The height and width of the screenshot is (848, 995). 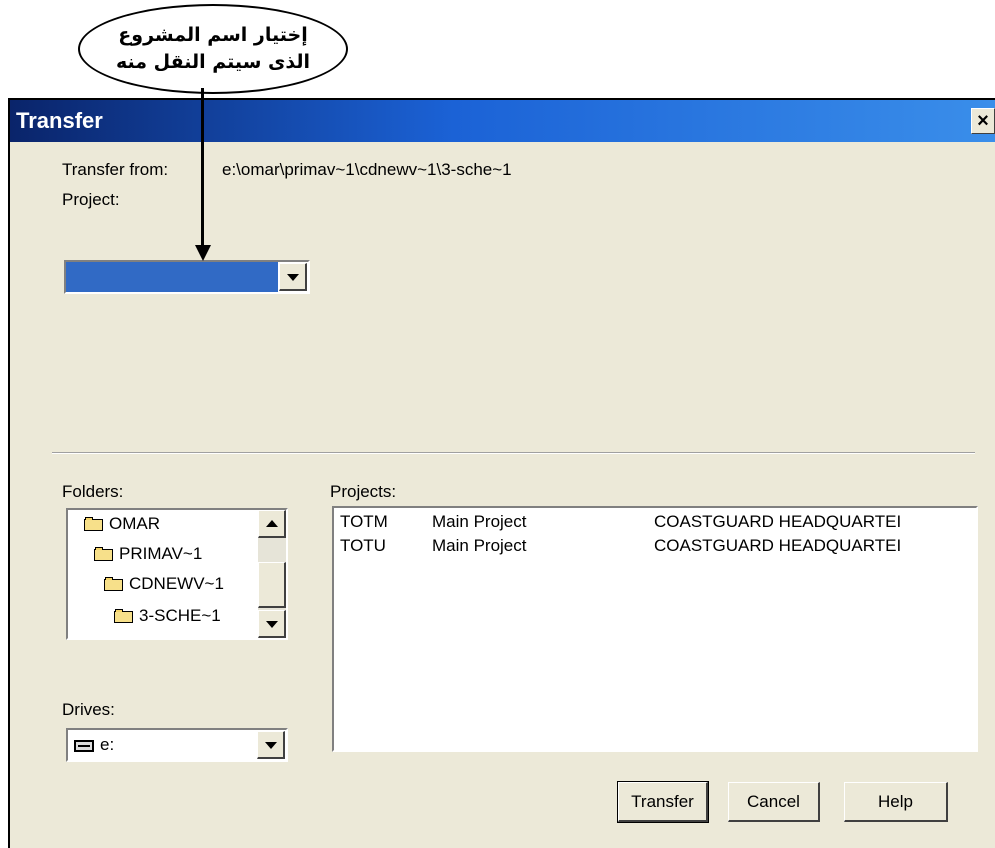 I want to click on scroll-thumb, so click(x=272, y=585).